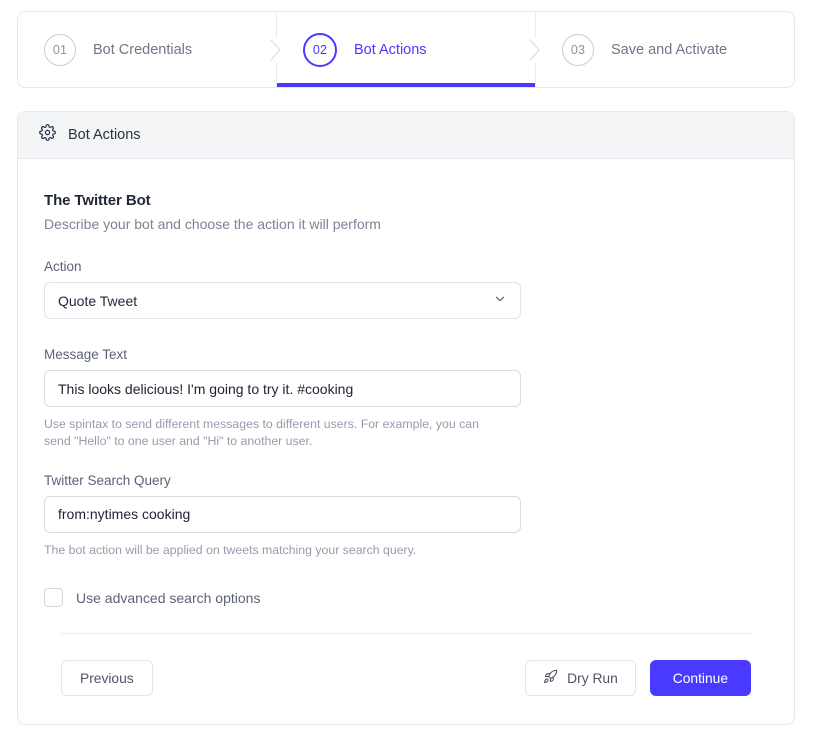  Describe the element at coordinates (282, 514) in the screenshot. I see `search-query-input: from:nytimes cooking` at that location.